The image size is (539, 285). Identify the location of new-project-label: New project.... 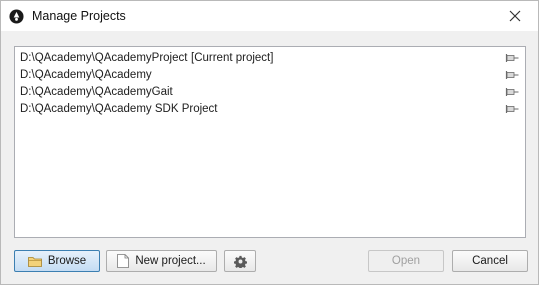
(170, 261).